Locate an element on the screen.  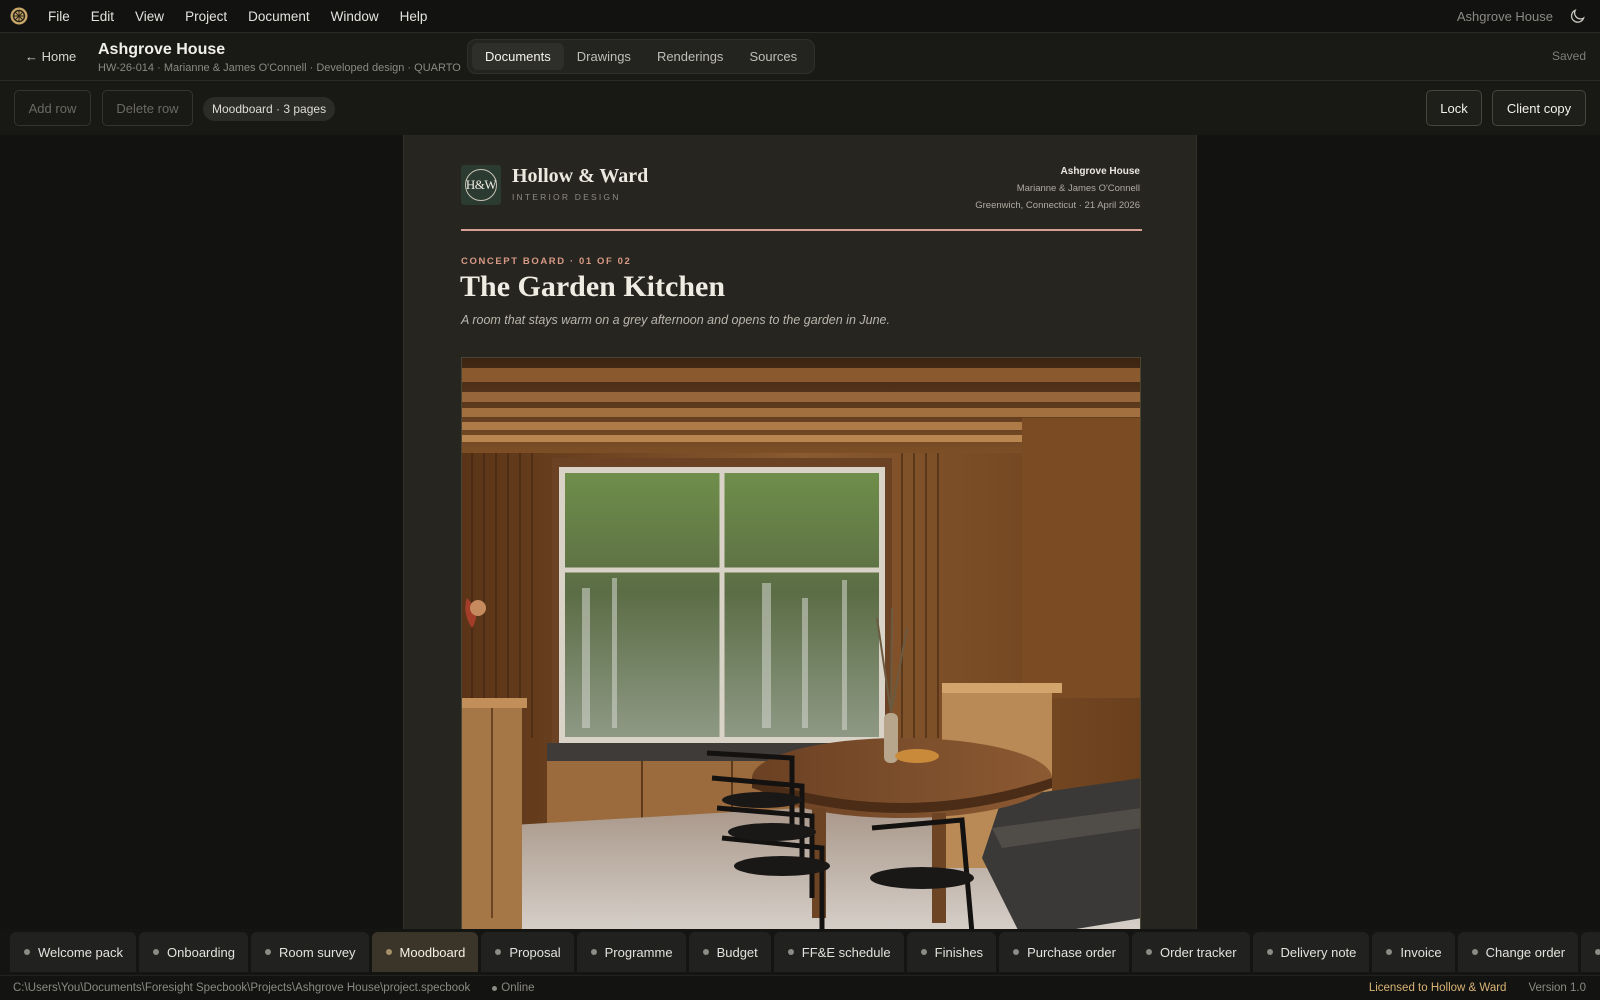
doc-tab-ffe-schedule: FF&E schedule is located at coordinates (838, 952).